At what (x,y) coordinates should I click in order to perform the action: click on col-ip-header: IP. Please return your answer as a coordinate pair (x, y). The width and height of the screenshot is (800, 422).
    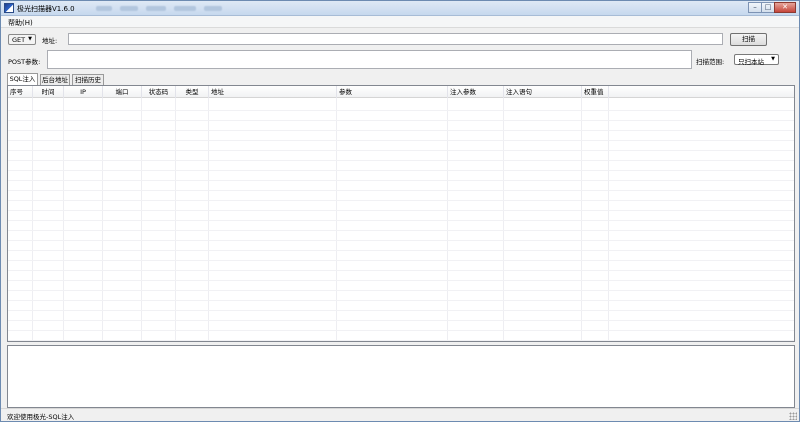
    Looking at the image, I should click on (83, 92).